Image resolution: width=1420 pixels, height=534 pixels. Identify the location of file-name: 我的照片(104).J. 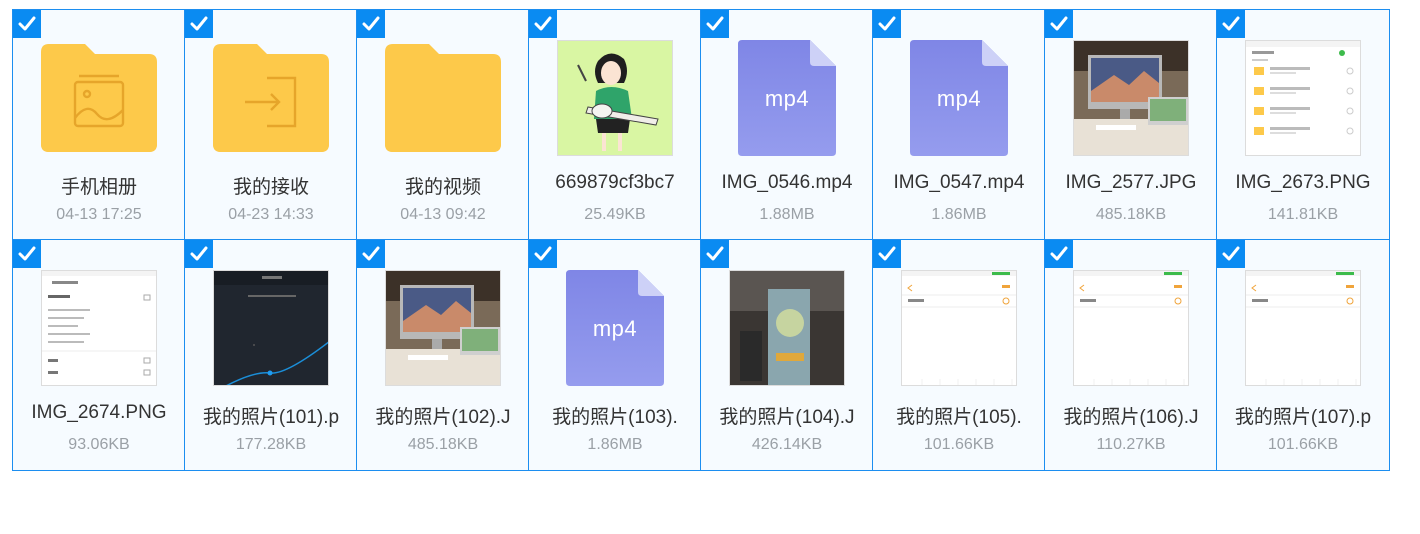
(787, 417).